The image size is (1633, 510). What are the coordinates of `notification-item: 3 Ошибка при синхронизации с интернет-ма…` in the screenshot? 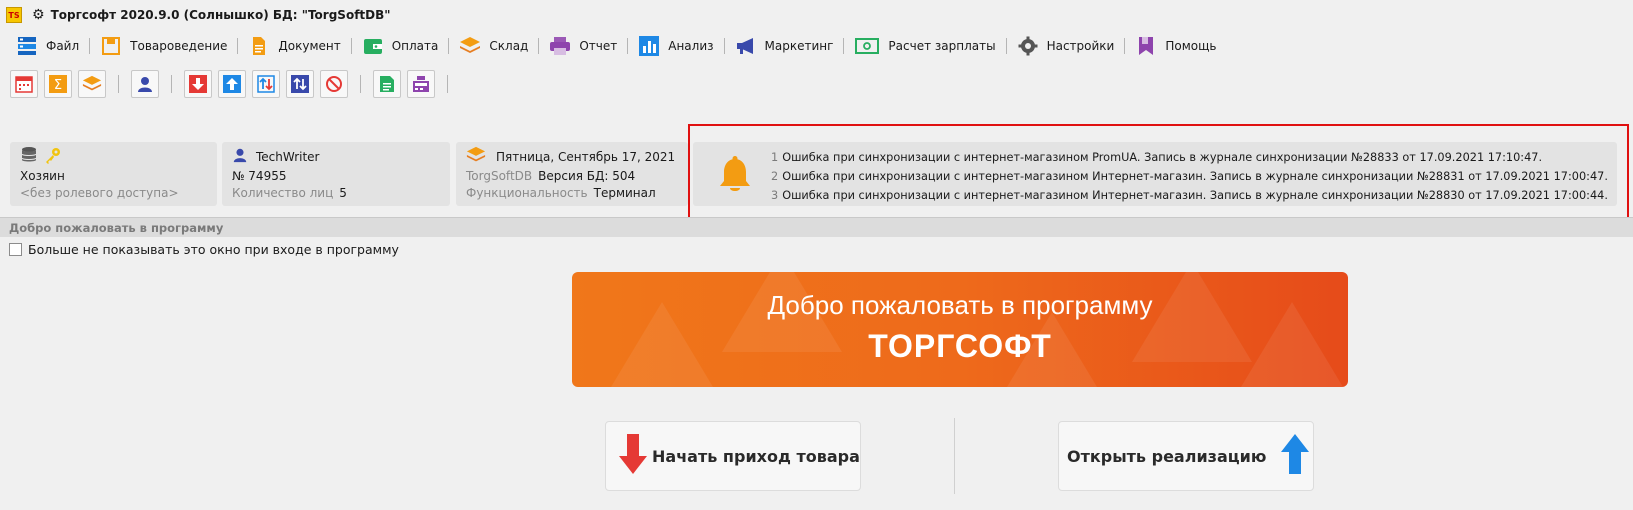 It's located at (1189, 195).